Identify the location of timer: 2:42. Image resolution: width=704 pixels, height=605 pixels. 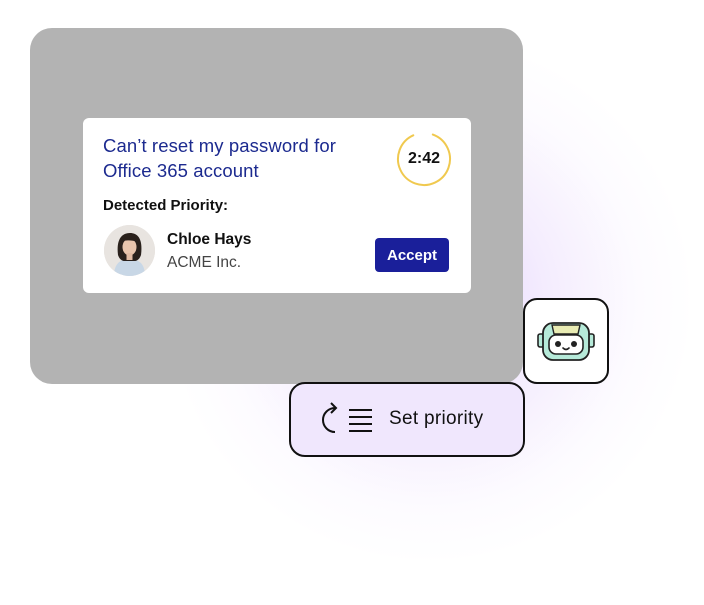
(424, 159).